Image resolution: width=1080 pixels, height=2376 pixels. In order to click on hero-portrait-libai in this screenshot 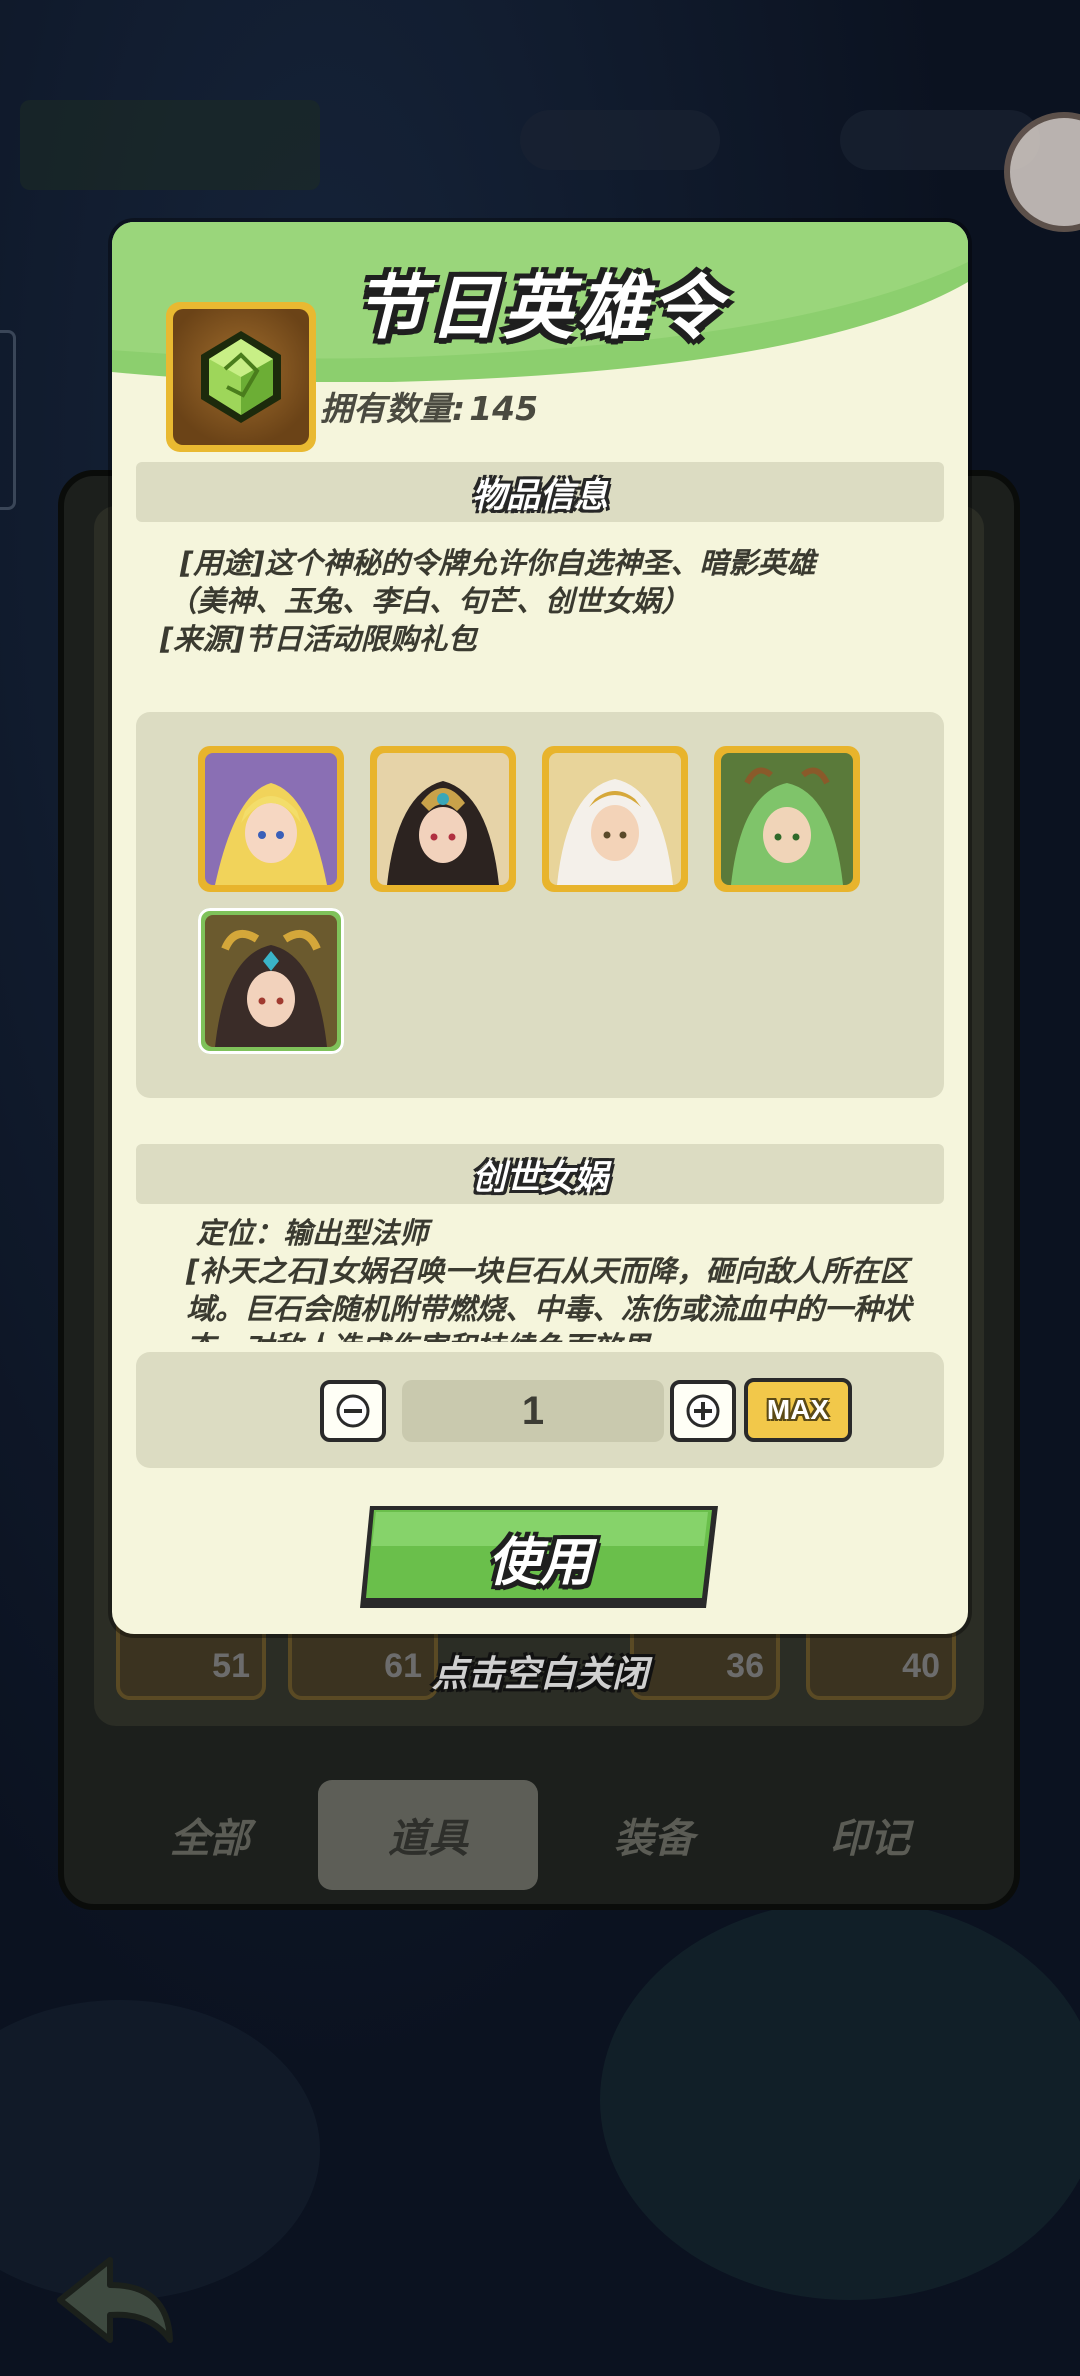, I will do `click(615, 819)`.